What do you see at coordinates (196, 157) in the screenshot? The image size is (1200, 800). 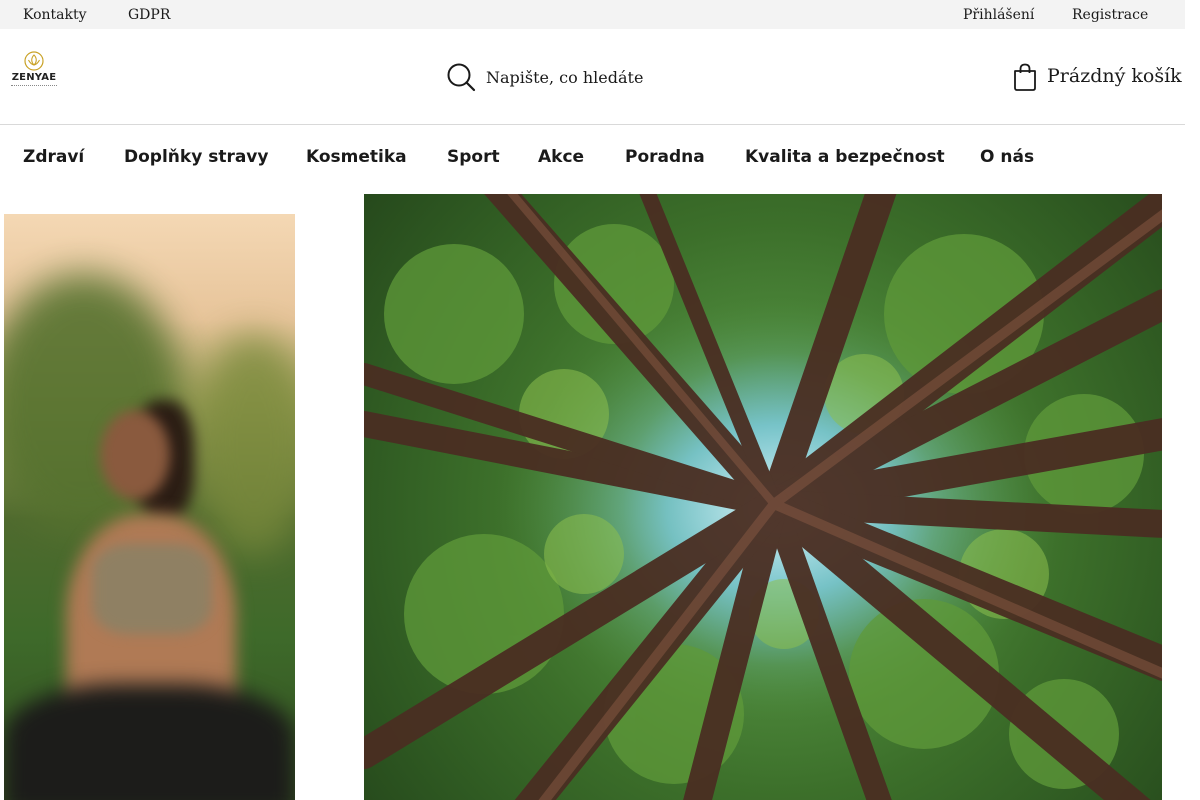 I see `nav-item-doplnky-stravy: Doplňky stravy` at bounding box center [196, 157].